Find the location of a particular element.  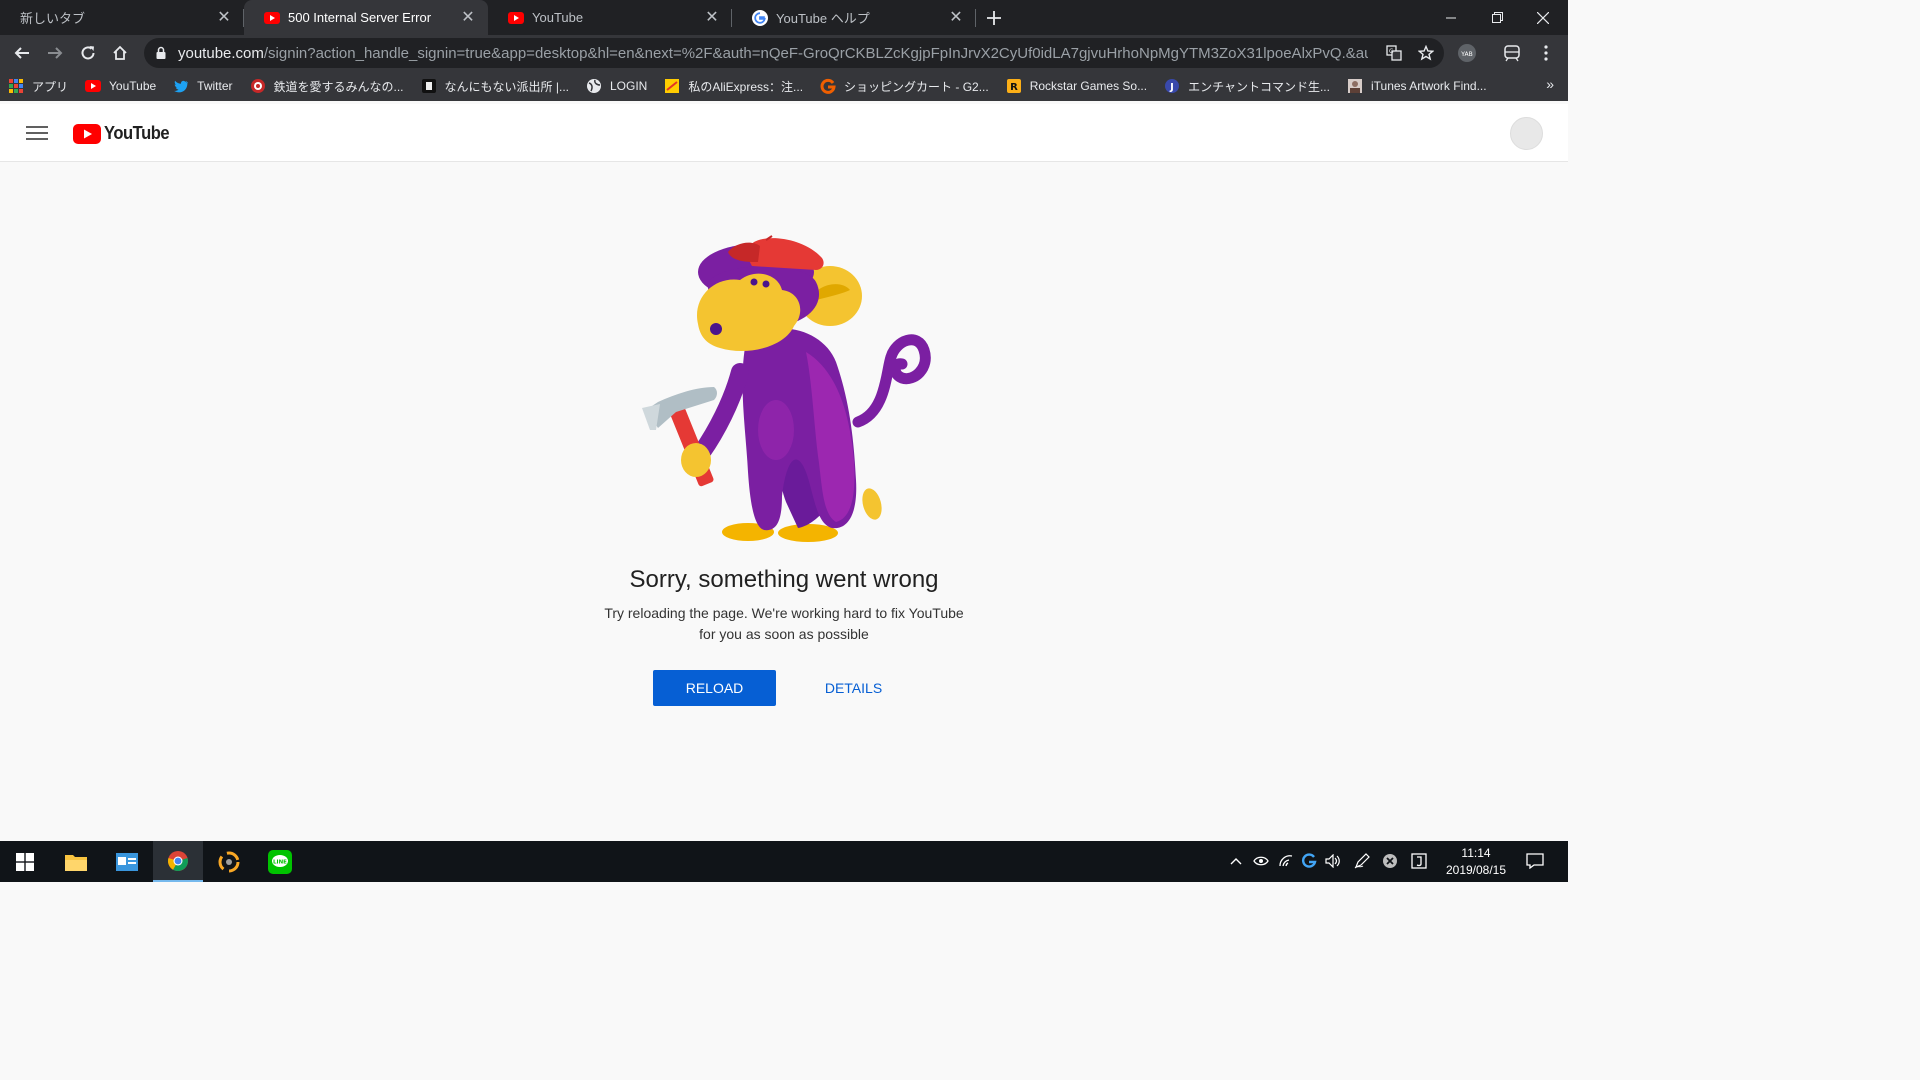

clock-date: 2019/08/15 is located at coordinates (1476, 870).